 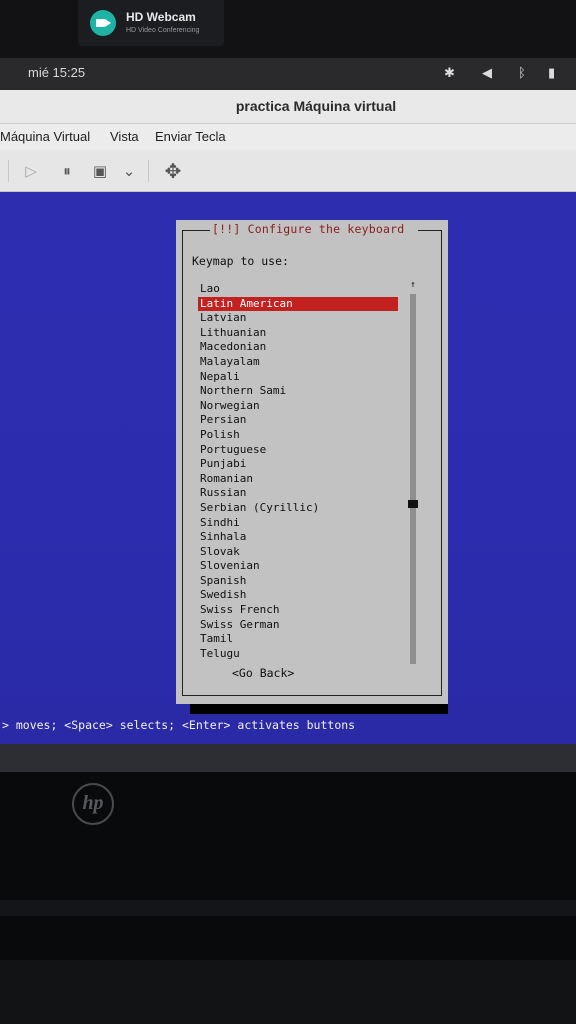 I want to click on keymap-item: Polish, so click(x=298, y=435).